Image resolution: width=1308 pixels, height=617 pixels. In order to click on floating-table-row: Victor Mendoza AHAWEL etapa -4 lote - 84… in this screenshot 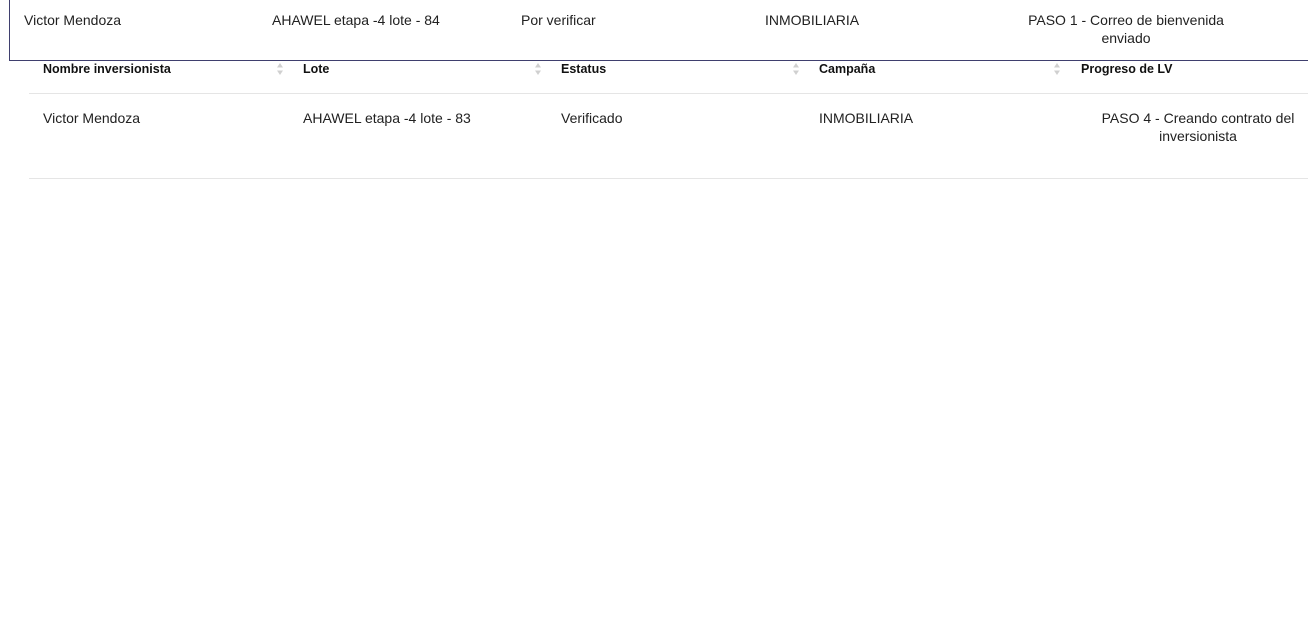, I will do `click(658, 30)`.